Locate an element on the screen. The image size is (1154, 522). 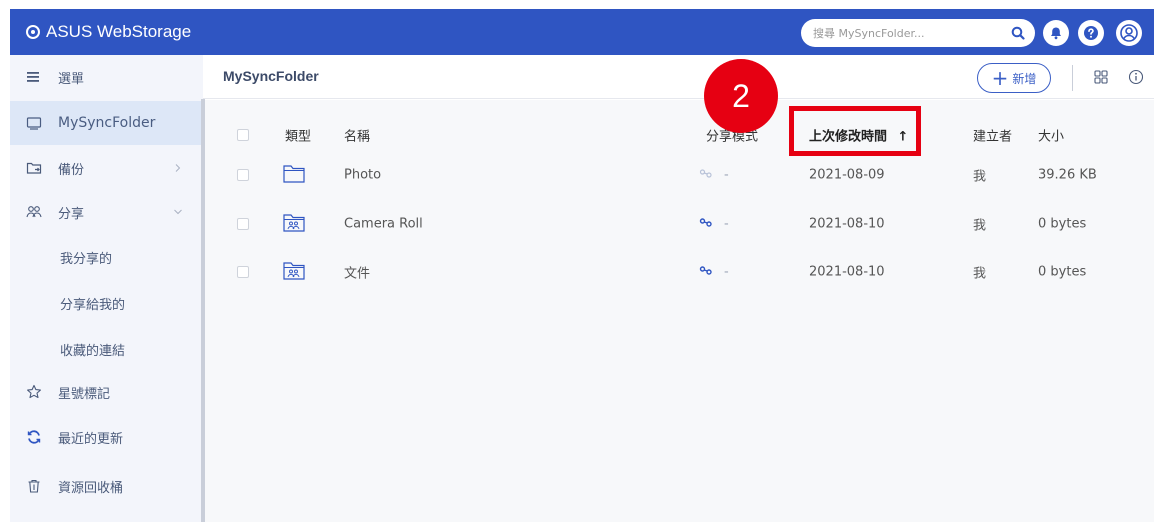
sidebar-item-shared-with-me: 分享給我的 is located at coordinates (106, 303).